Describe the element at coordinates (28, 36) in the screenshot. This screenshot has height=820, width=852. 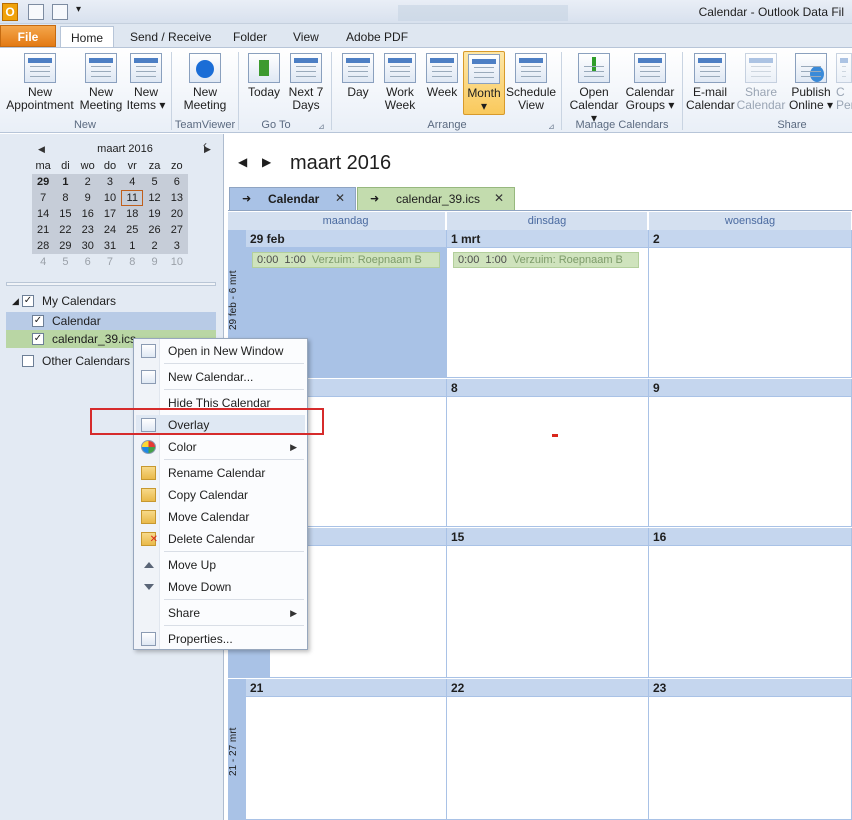
I see `tab-file: File` at that location.